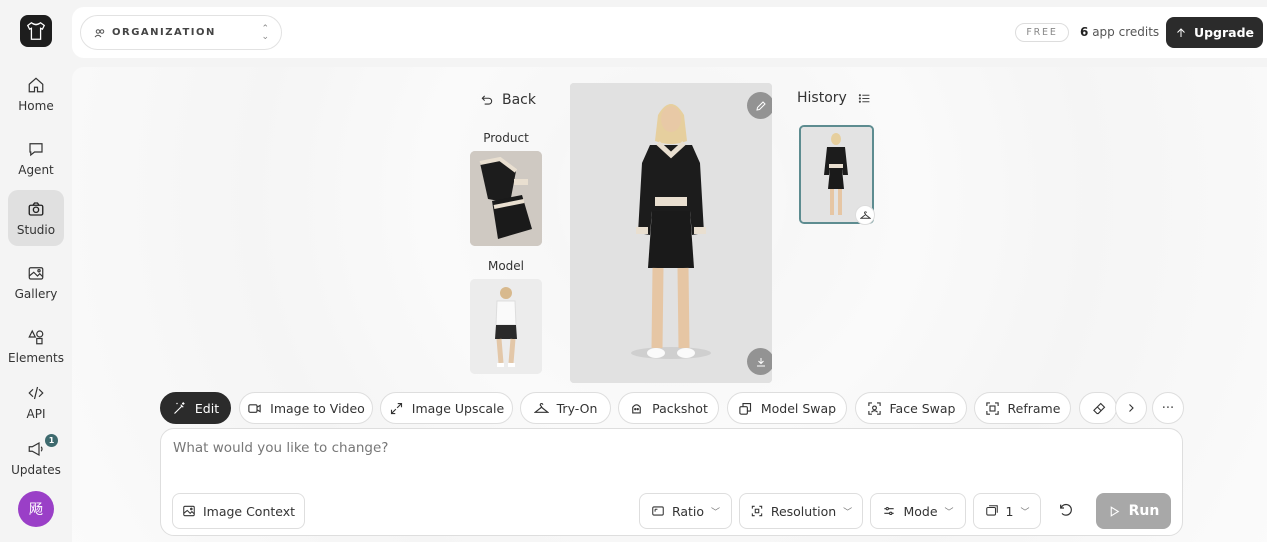  What do you see at coordinates (36, 282) in the screenshot?
I see `sidebar-item-gallery: Gallery` at bounding box center [36, 282].